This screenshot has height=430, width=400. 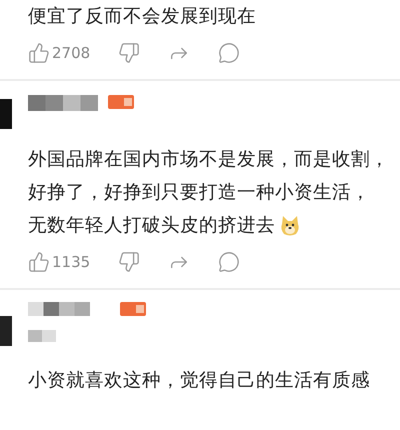 What do you see at coordinates (199, 381) in the screenshot?
I see `comment-text: 小资就喜欢这种，觉得自己的生活有质感` at bounding box center [199, 381].